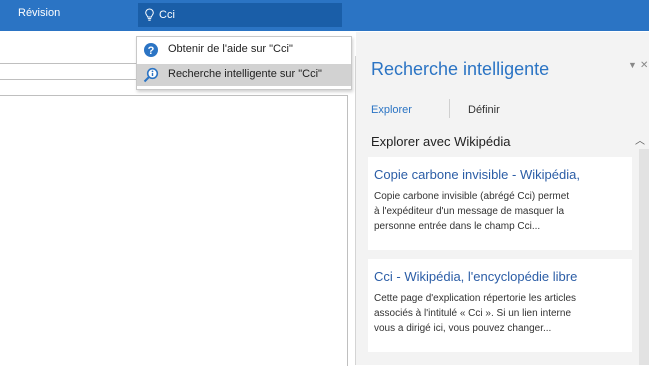  I want to click on ribbon-tab-revision: Révision, so click(39, 13).